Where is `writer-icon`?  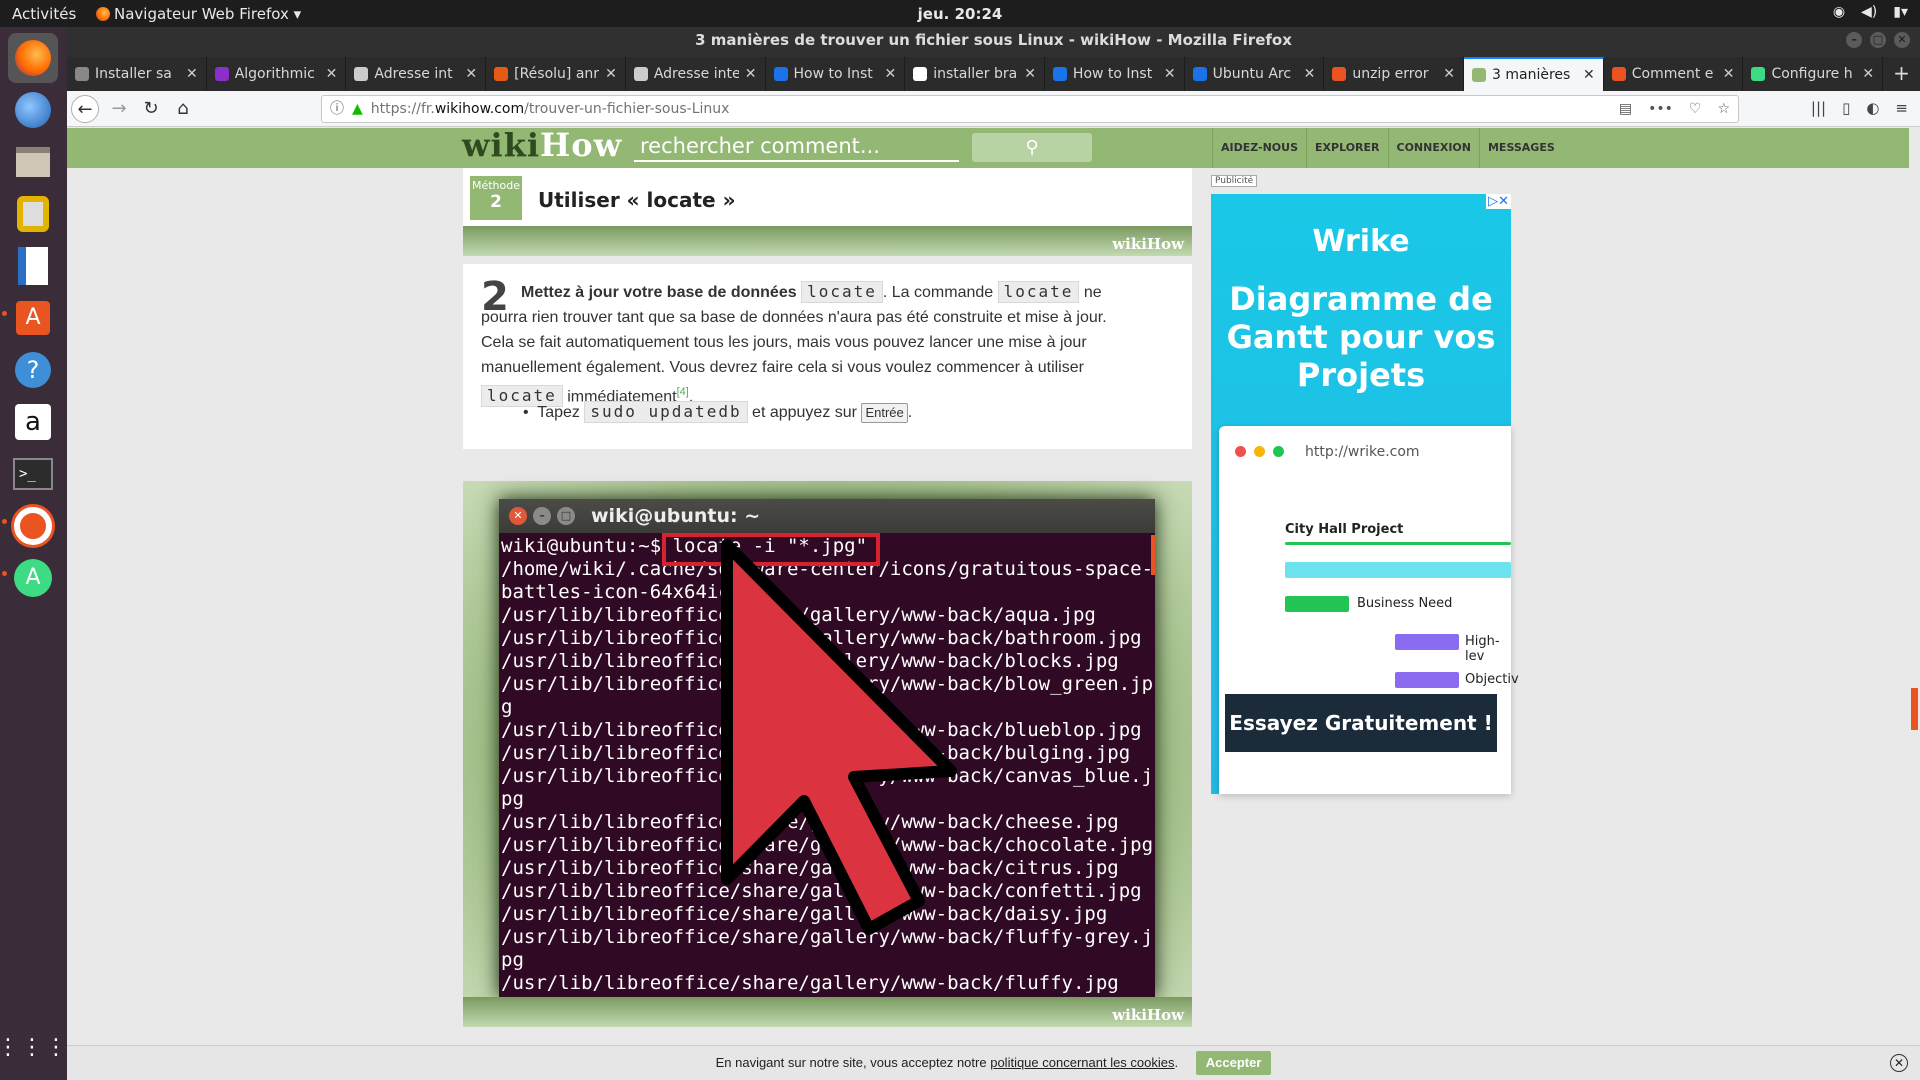 writer-icon is located at coordinates (33, 266).